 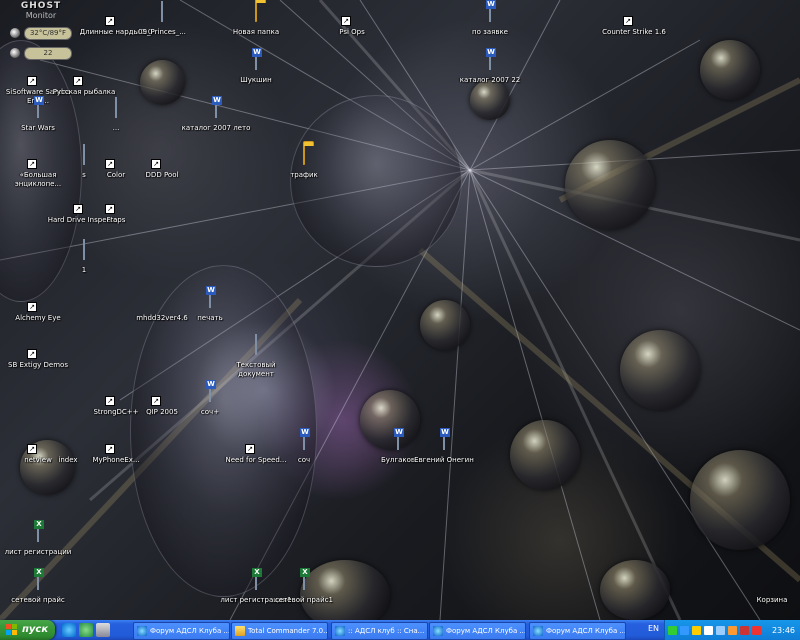 I want to click on security-icon, so click(x=696, y=630).